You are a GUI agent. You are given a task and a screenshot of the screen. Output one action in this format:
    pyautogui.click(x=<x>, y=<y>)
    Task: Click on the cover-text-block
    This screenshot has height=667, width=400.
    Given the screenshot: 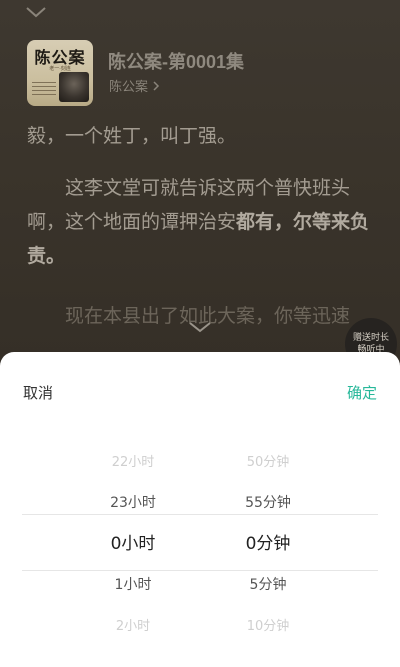 What is the action you would take?
    pyautogui.click(x=44, y=90)
    